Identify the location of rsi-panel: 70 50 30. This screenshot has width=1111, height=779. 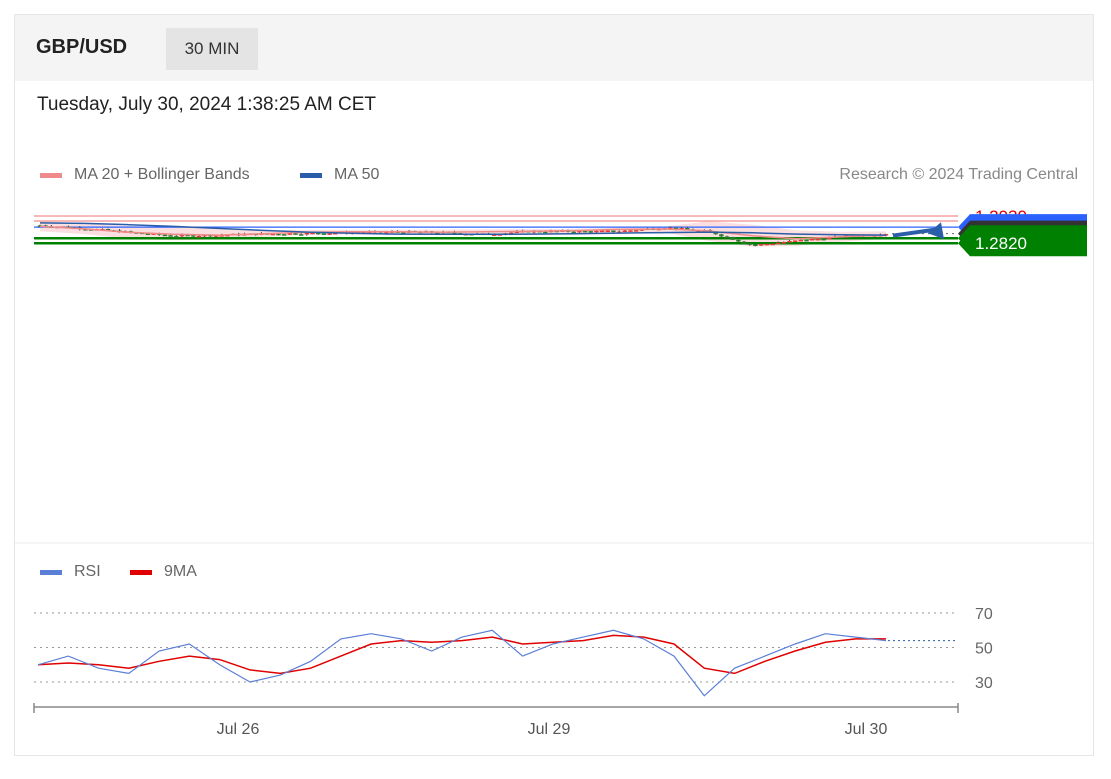
(513, 651).